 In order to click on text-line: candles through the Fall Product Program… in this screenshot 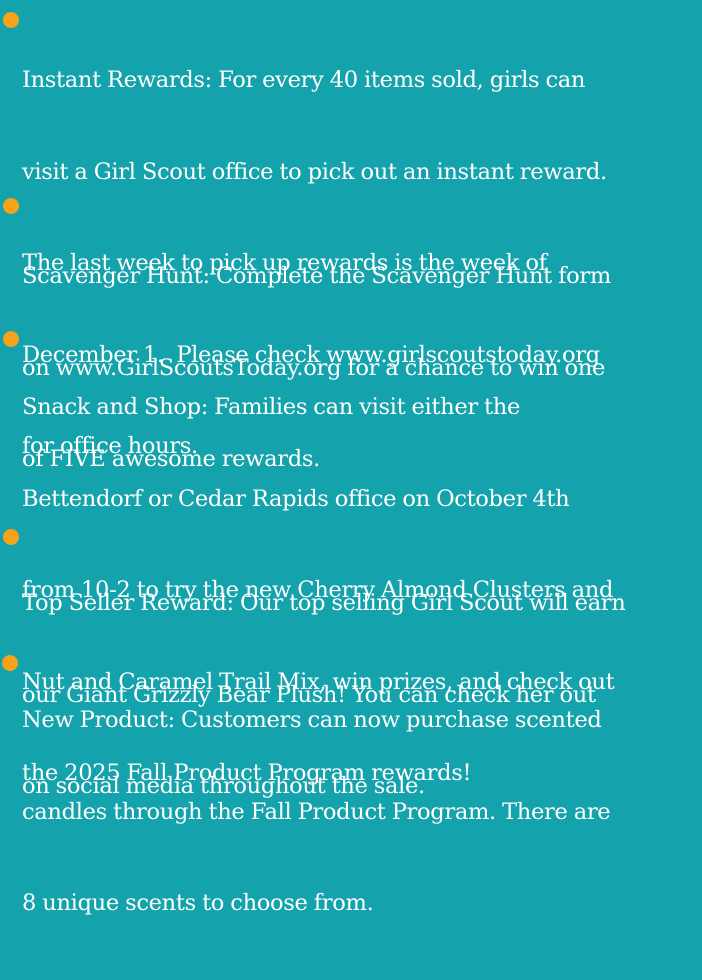, I will do `click(316, 811)`.